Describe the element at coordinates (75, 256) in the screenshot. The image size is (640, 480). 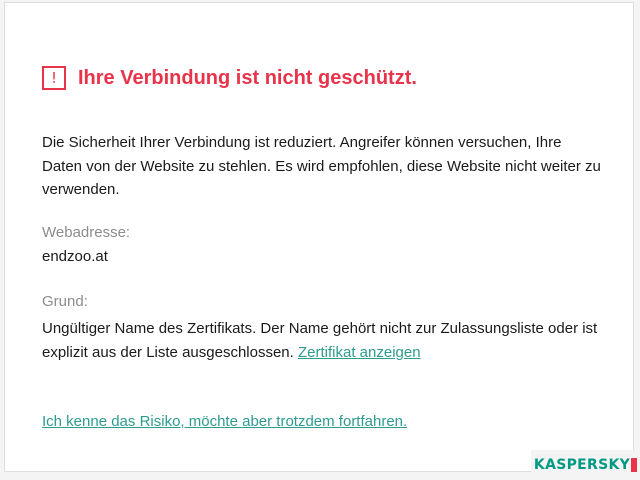
I see `web-address-value: endzoo.at` at that location.